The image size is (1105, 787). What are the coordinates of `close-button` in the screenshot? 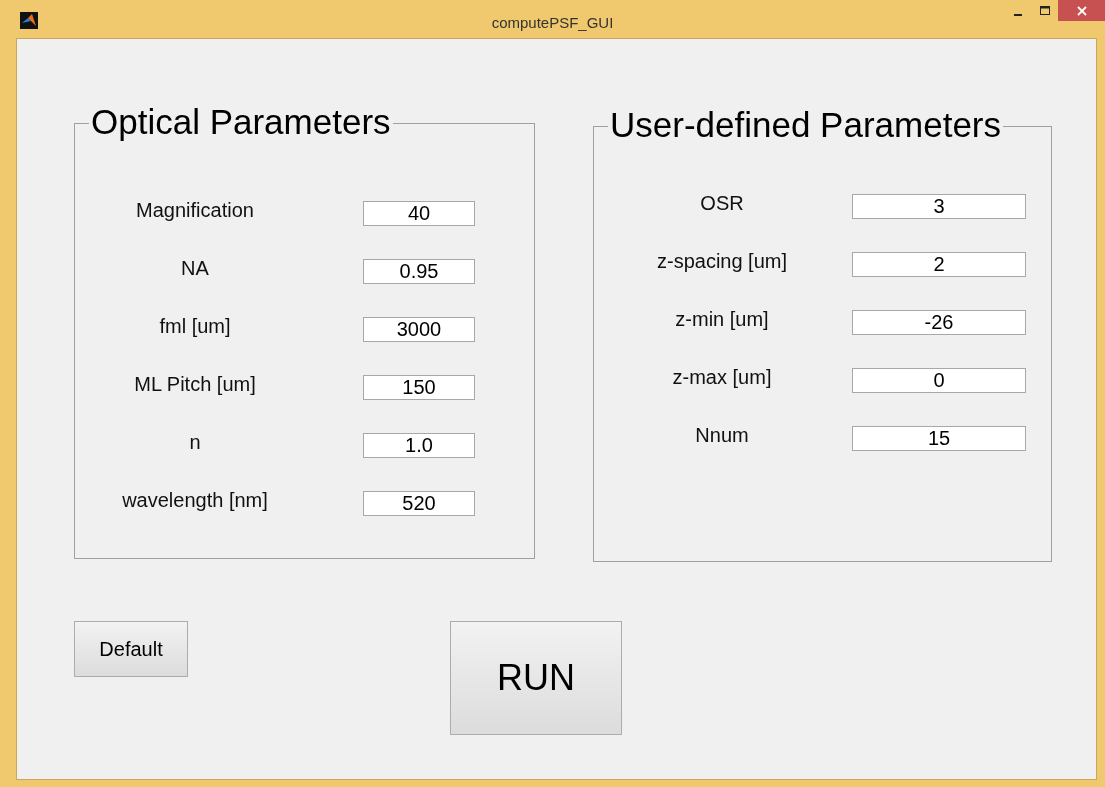 It's located at (1081, 10).